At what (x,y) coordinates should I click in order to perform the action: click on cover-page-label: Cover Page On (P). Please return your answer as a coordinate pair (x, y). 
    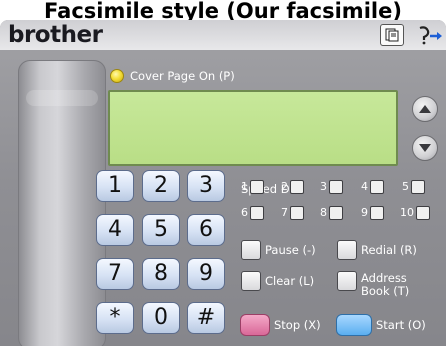
    Looking at the image, I should click on (182, 76).